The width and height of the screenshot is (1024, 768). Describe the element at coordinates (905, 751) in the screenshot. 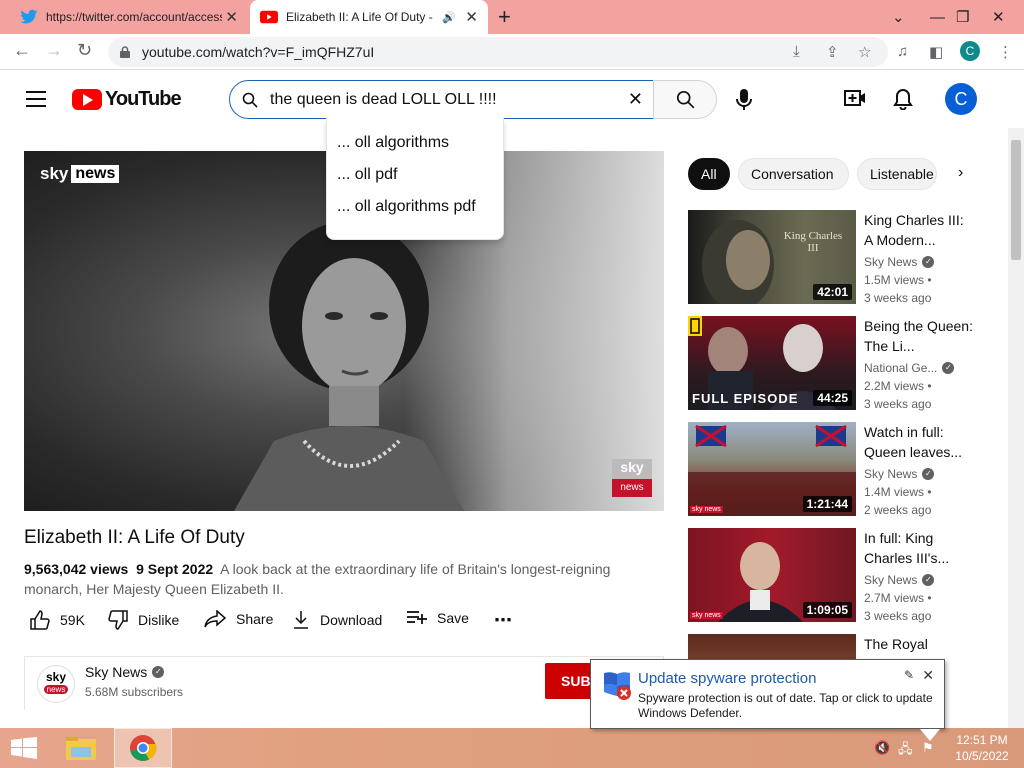

I see `network-icon: 🖧` at that location.